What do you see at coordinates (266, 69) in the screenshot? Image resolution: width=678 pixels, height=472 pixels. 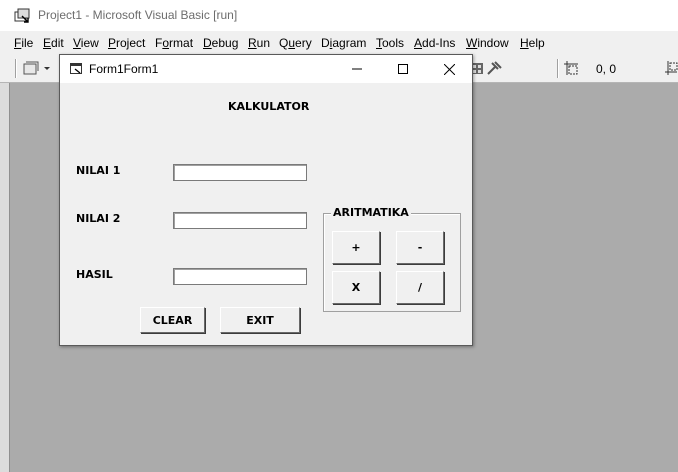 I see `form-titlebar: Form1Form1` at bounding box center [266, 69].